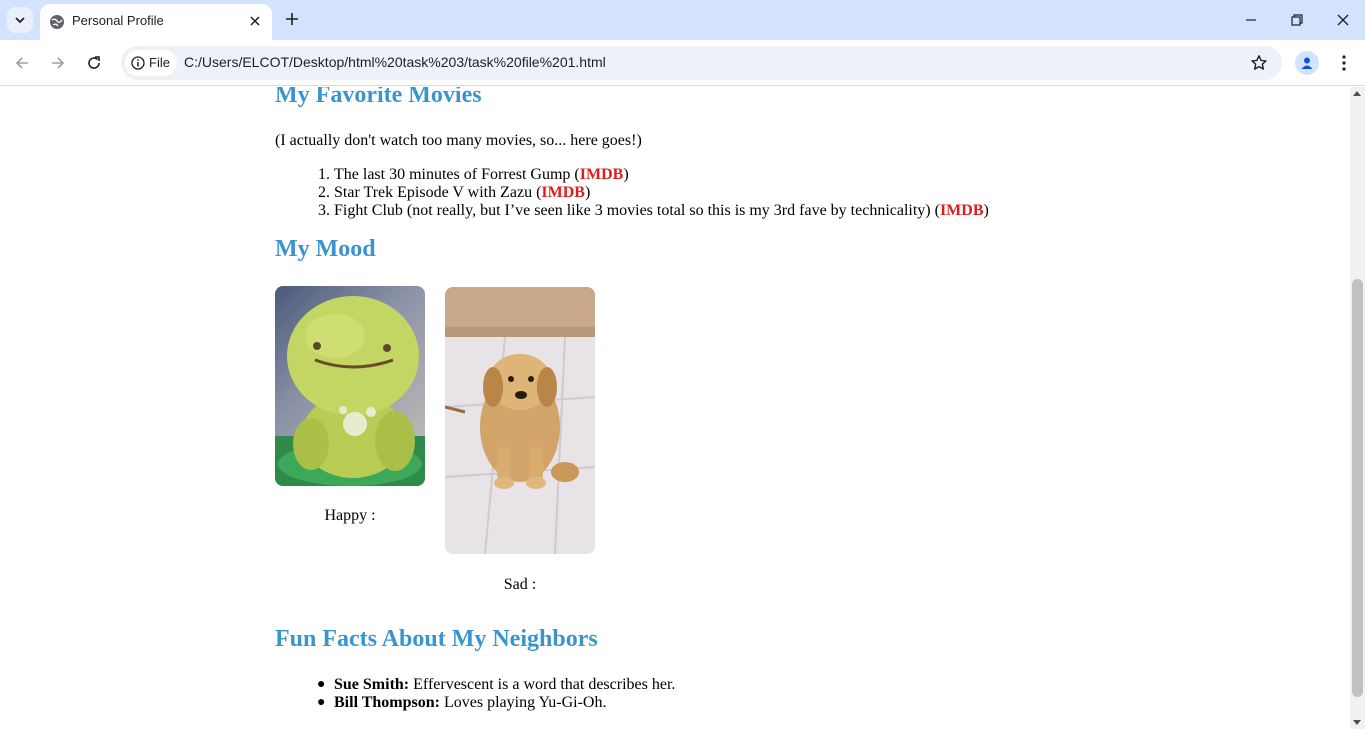 The width and height of the screenshot is (1365, 729). I want to click on reload-button, so click(94, 63).